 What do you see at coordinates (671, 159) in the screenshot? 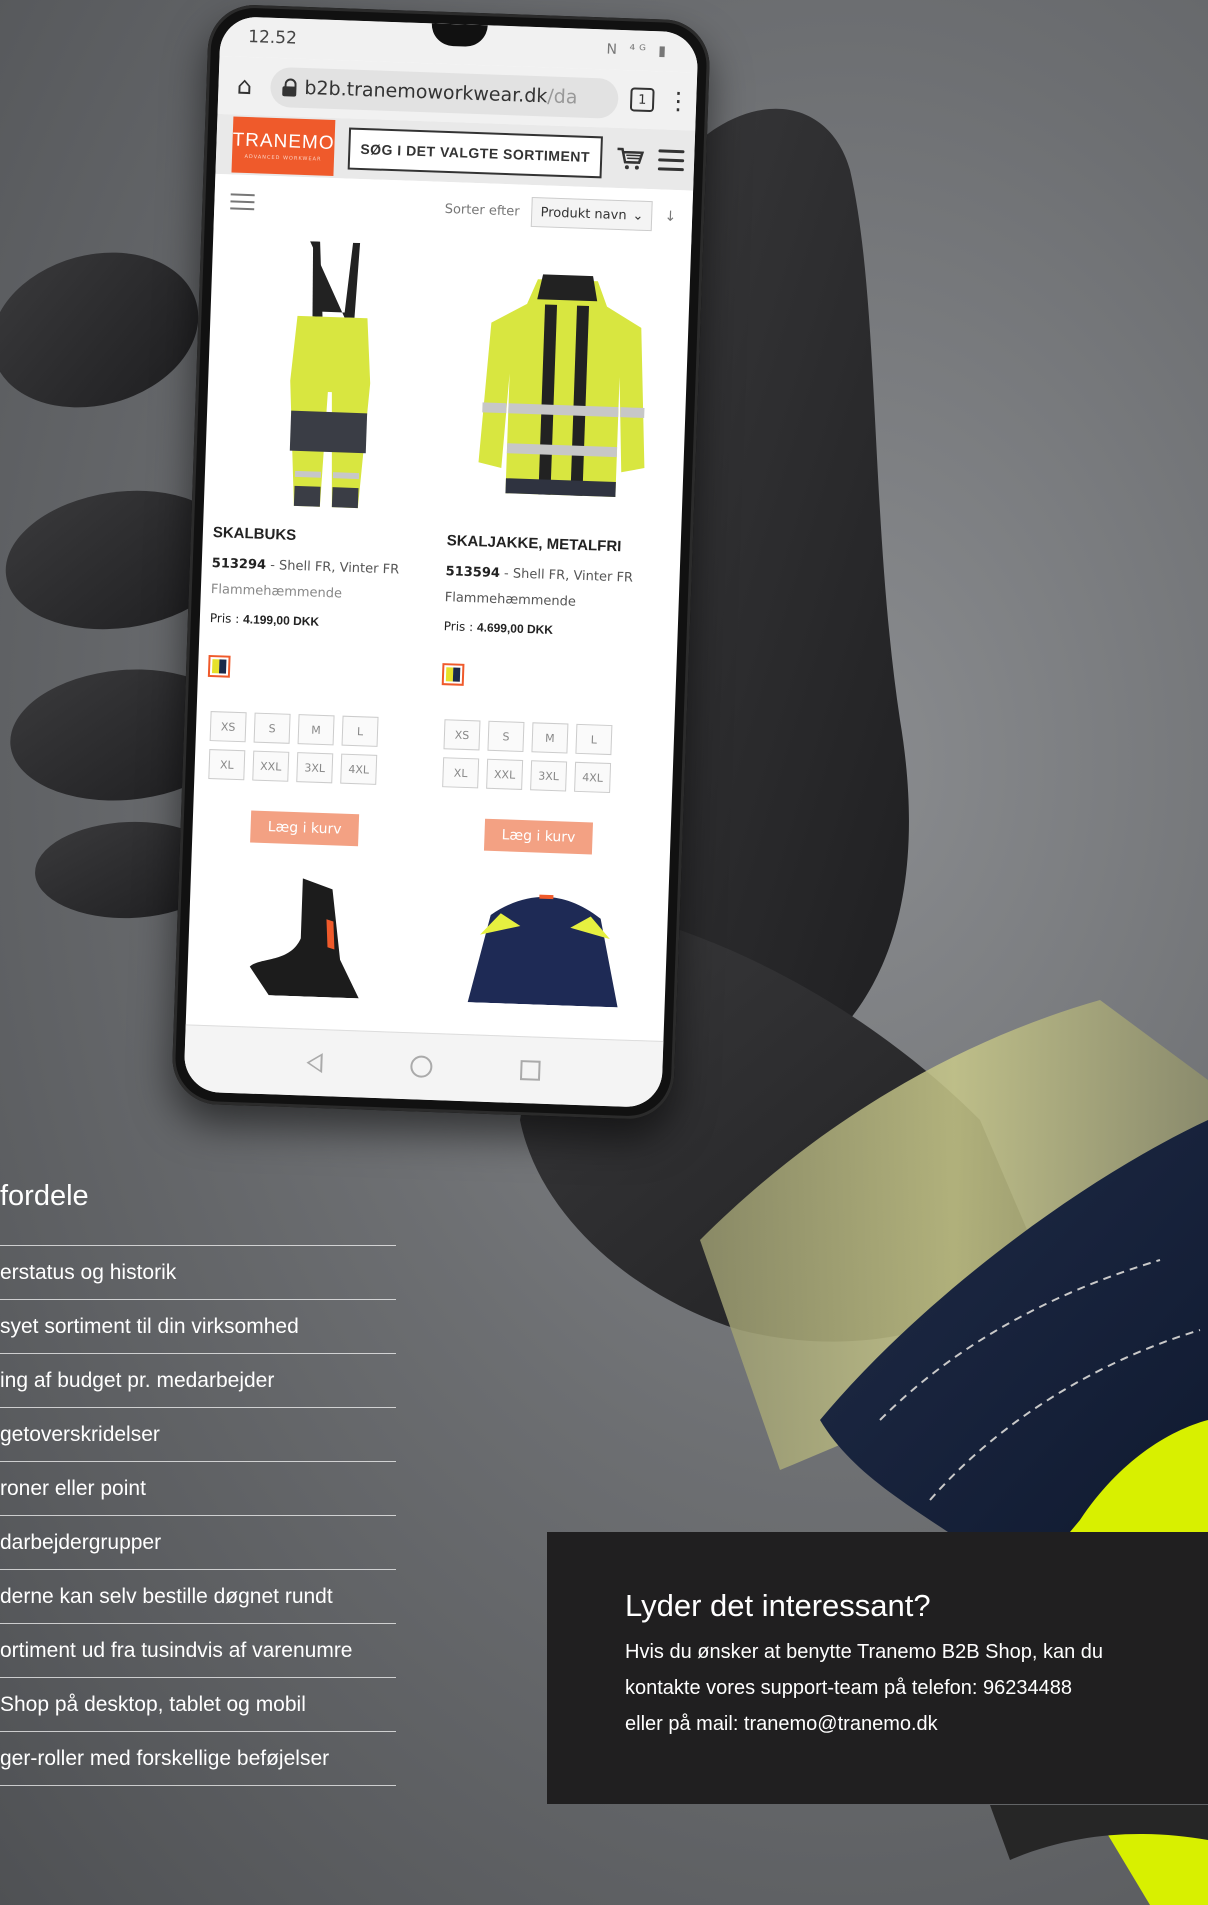
I see `main-menu-icon` at bounding box center [671, 159].